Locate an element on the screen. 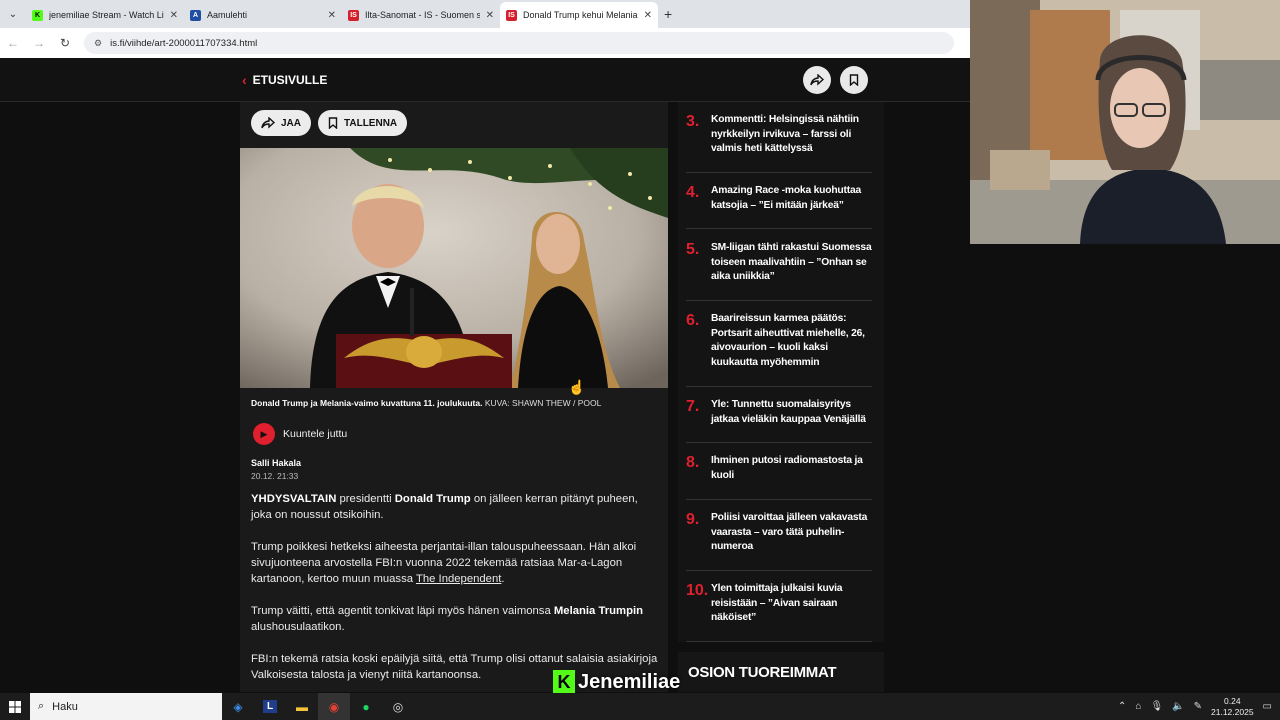 Image resolution: width=1280 pixels, height=720 pixels. is-icon: IS is located at coordinates (353, 15).